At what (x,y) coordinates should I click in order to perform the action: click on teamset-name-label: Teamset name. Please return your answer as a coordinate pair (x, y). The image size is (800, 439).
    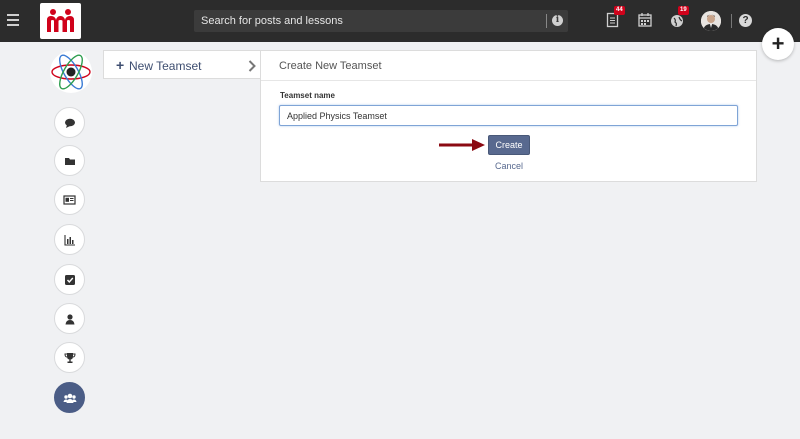
    Looking at the image, I should click on (307, 95).